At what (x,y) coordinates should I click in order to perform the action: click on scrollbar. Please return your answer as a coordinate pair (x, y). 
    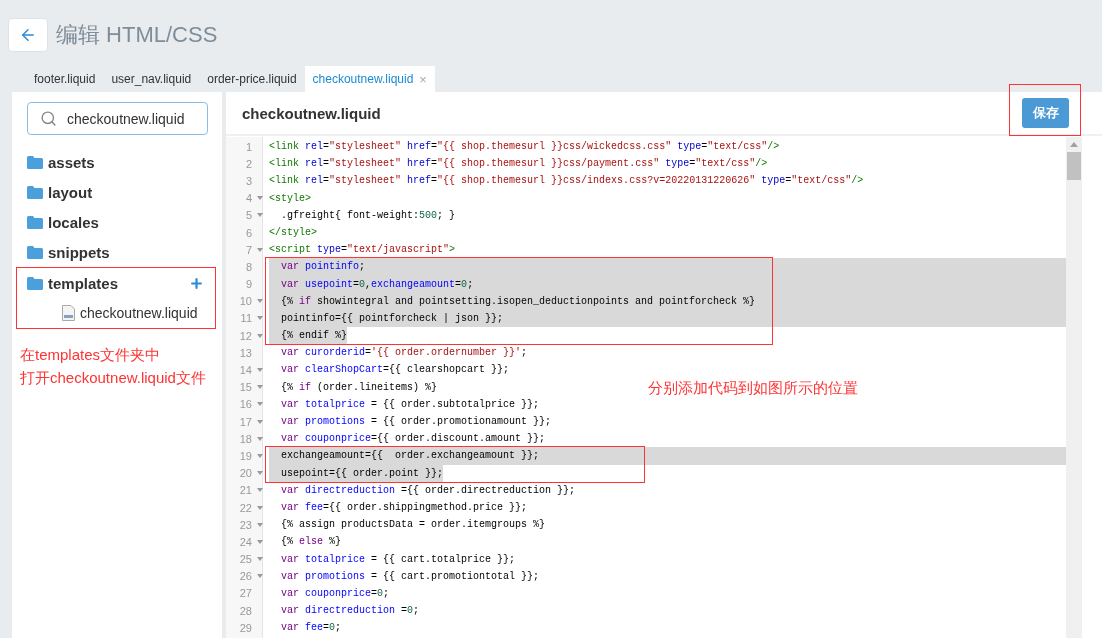
    Looking at the image, I should click on (1074, 387).